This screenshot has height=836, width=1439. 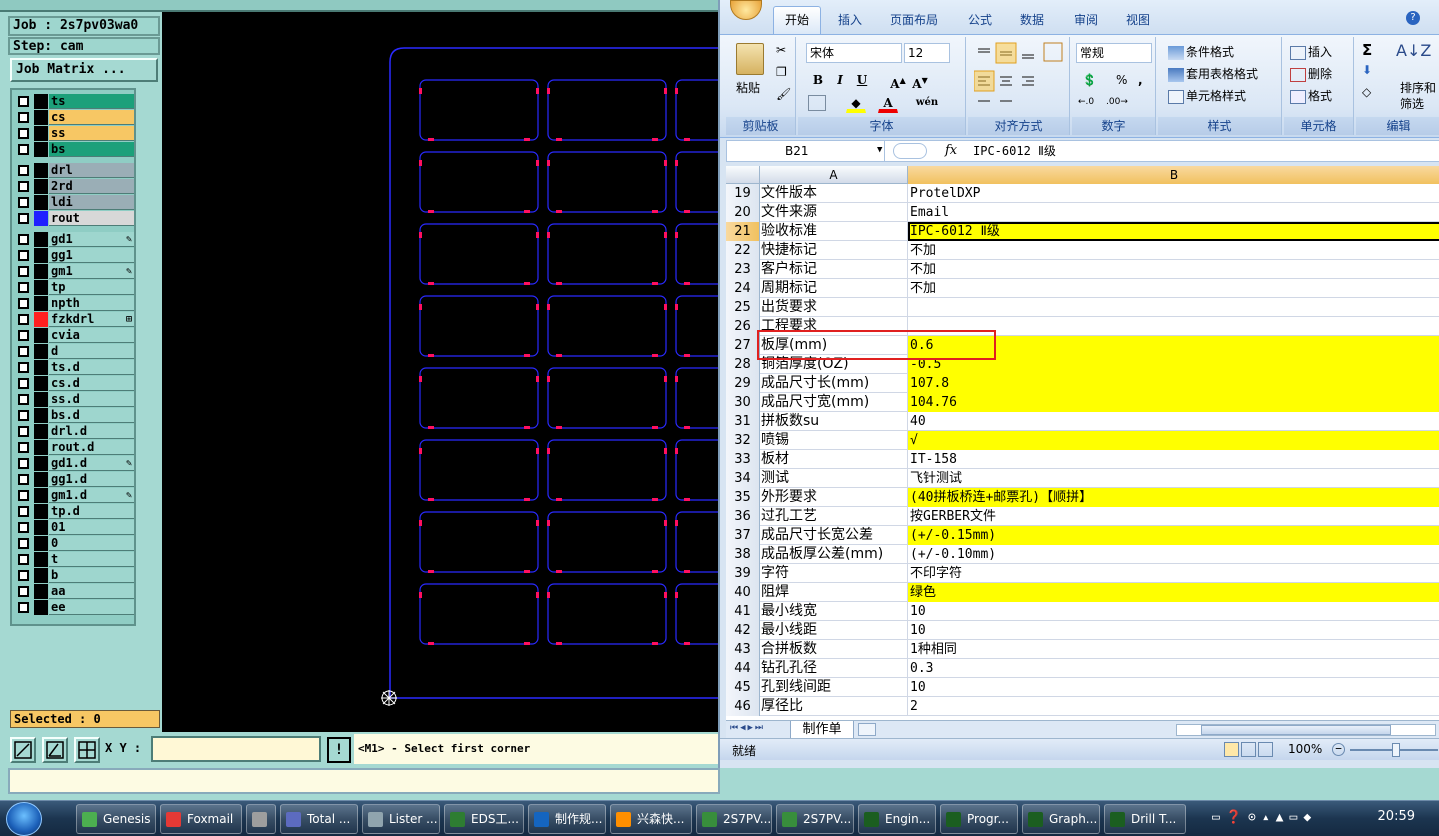 What do you see at coordinates (1173, 478) in the screenshot?
I see `cell-b: 飞针测试` at bounding box center [1173, 478].